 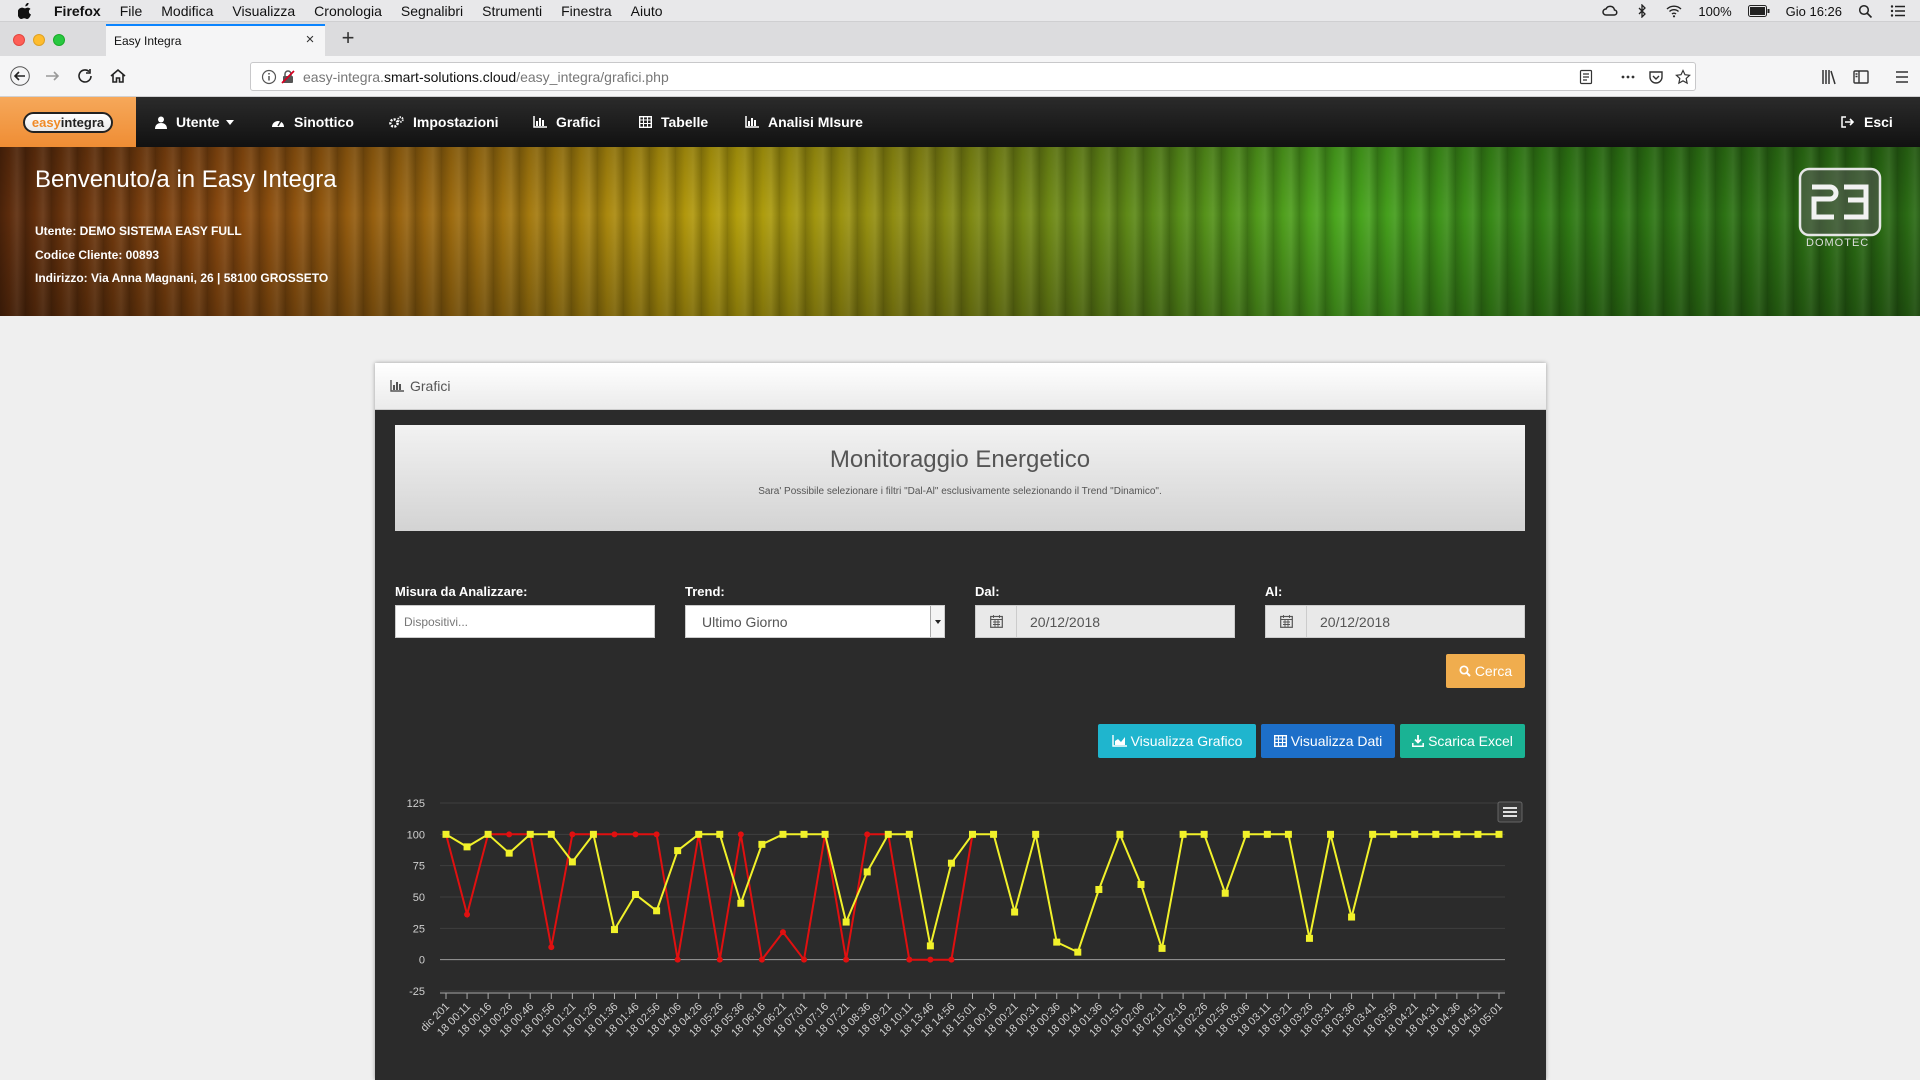 What do you see at coordinates (194, 122) in the screenshot?
I see `nav-utente: Utente` at bounding box center [194, 122].